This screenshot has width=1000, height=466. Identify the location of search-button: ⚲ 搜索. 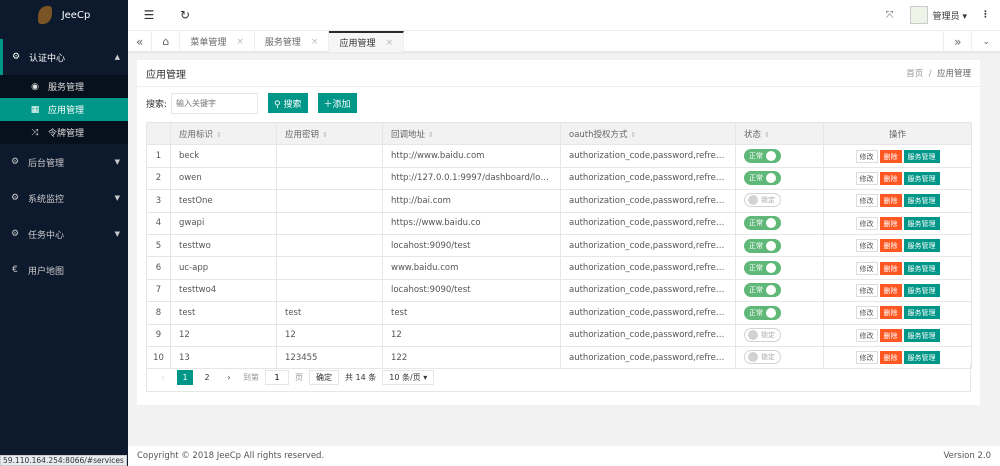
(288, 103).